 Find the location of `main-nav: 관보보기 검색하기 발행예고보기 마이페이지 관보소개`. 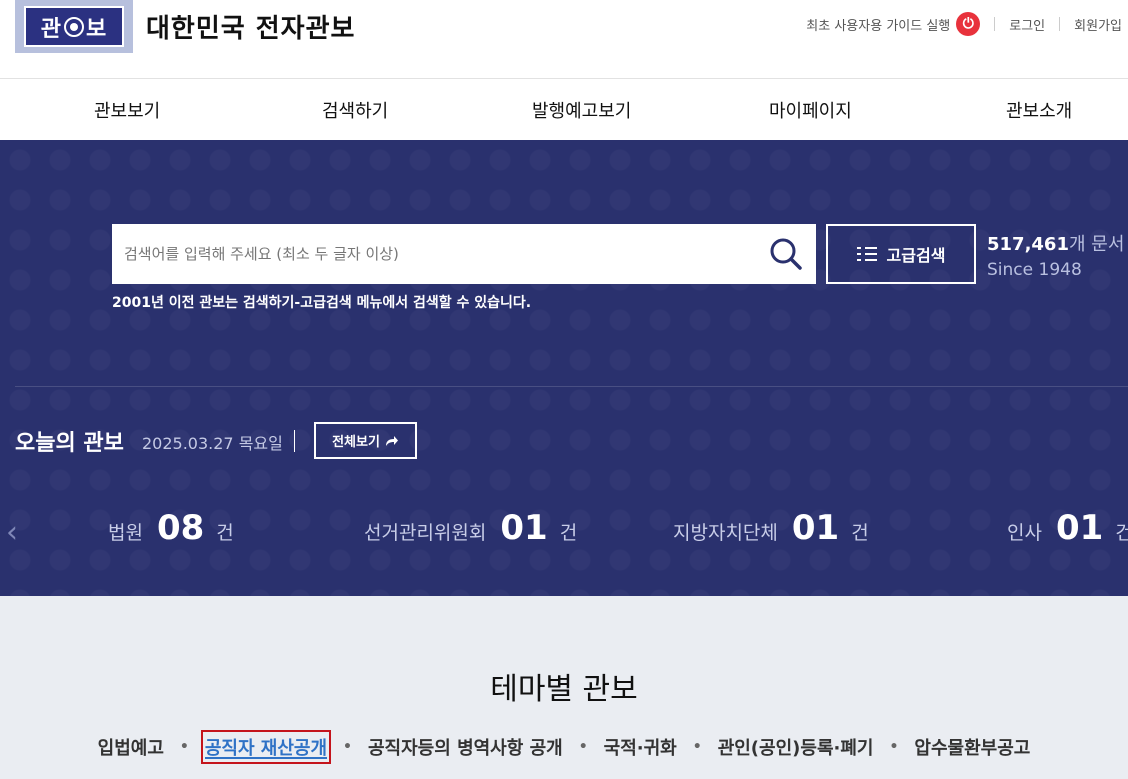

main-nav: 관보보기 검색하기 발행예고보기 마이페이지 관보소개 is located at coordinates (564, 109).